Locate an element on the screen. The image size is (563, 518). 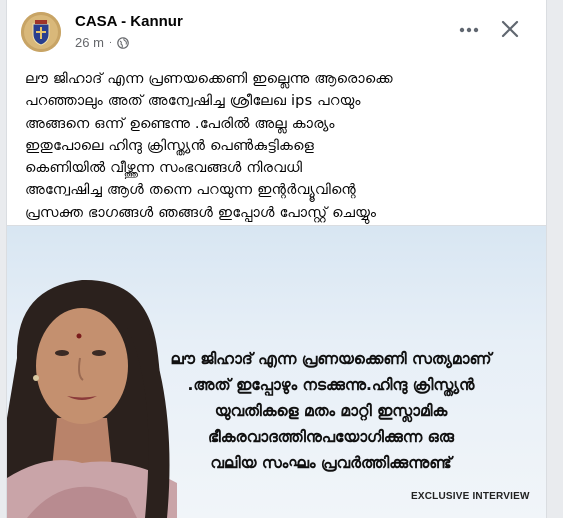
close-button is located at coordinates (510, 29).